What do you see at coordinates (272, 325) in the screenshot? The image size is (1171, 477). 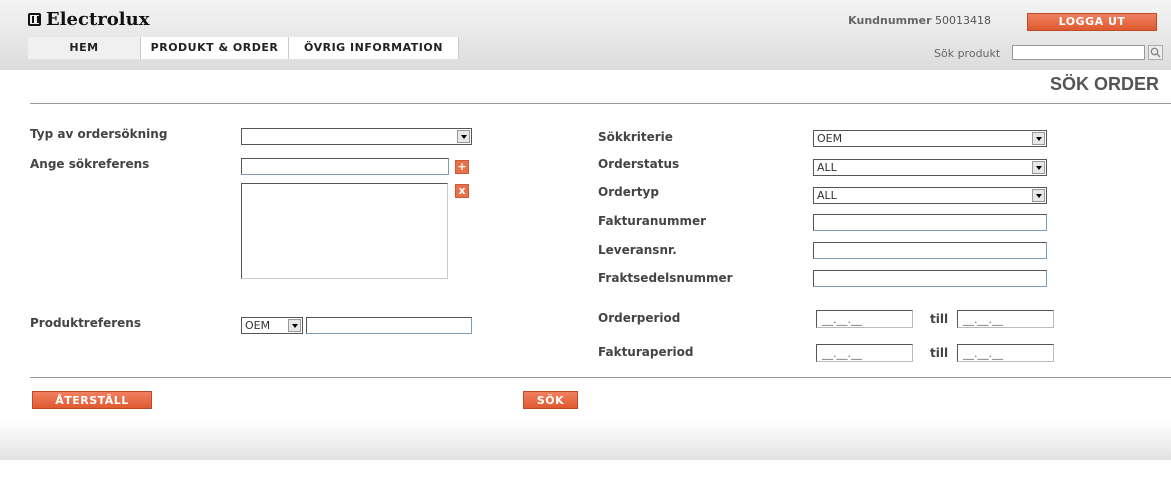 I see `product-reference-select: OEM` at bounding box center [272, 325].